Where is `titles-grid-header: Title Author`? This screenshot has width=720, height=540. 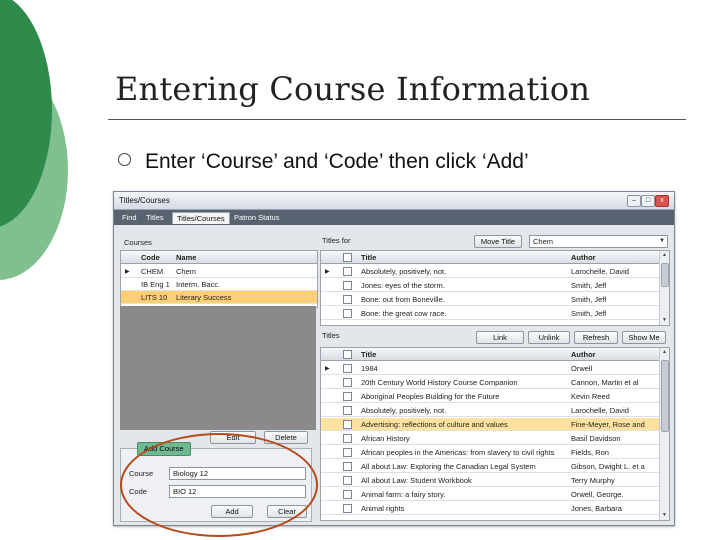 titles-grid-header: Title Author is located at coordinates (495, 354).